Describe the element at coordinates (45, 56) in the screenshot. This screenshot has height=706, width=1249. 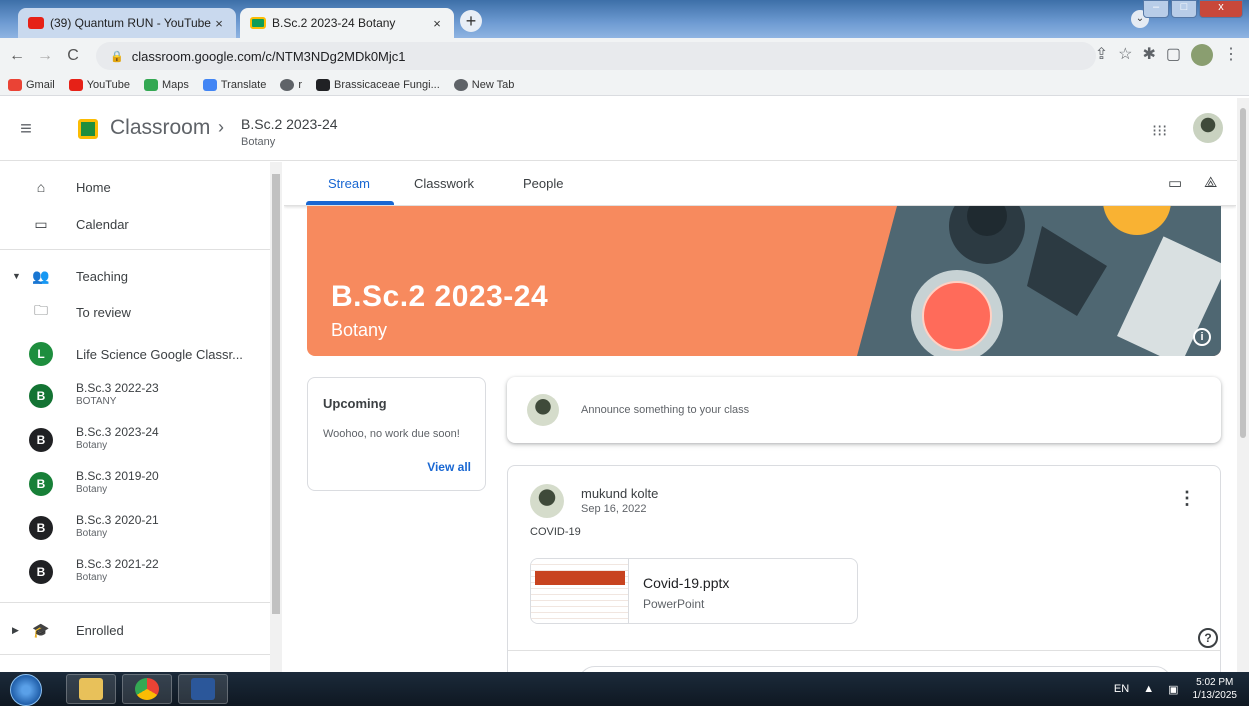
I see `forward-icon: →` at that location.